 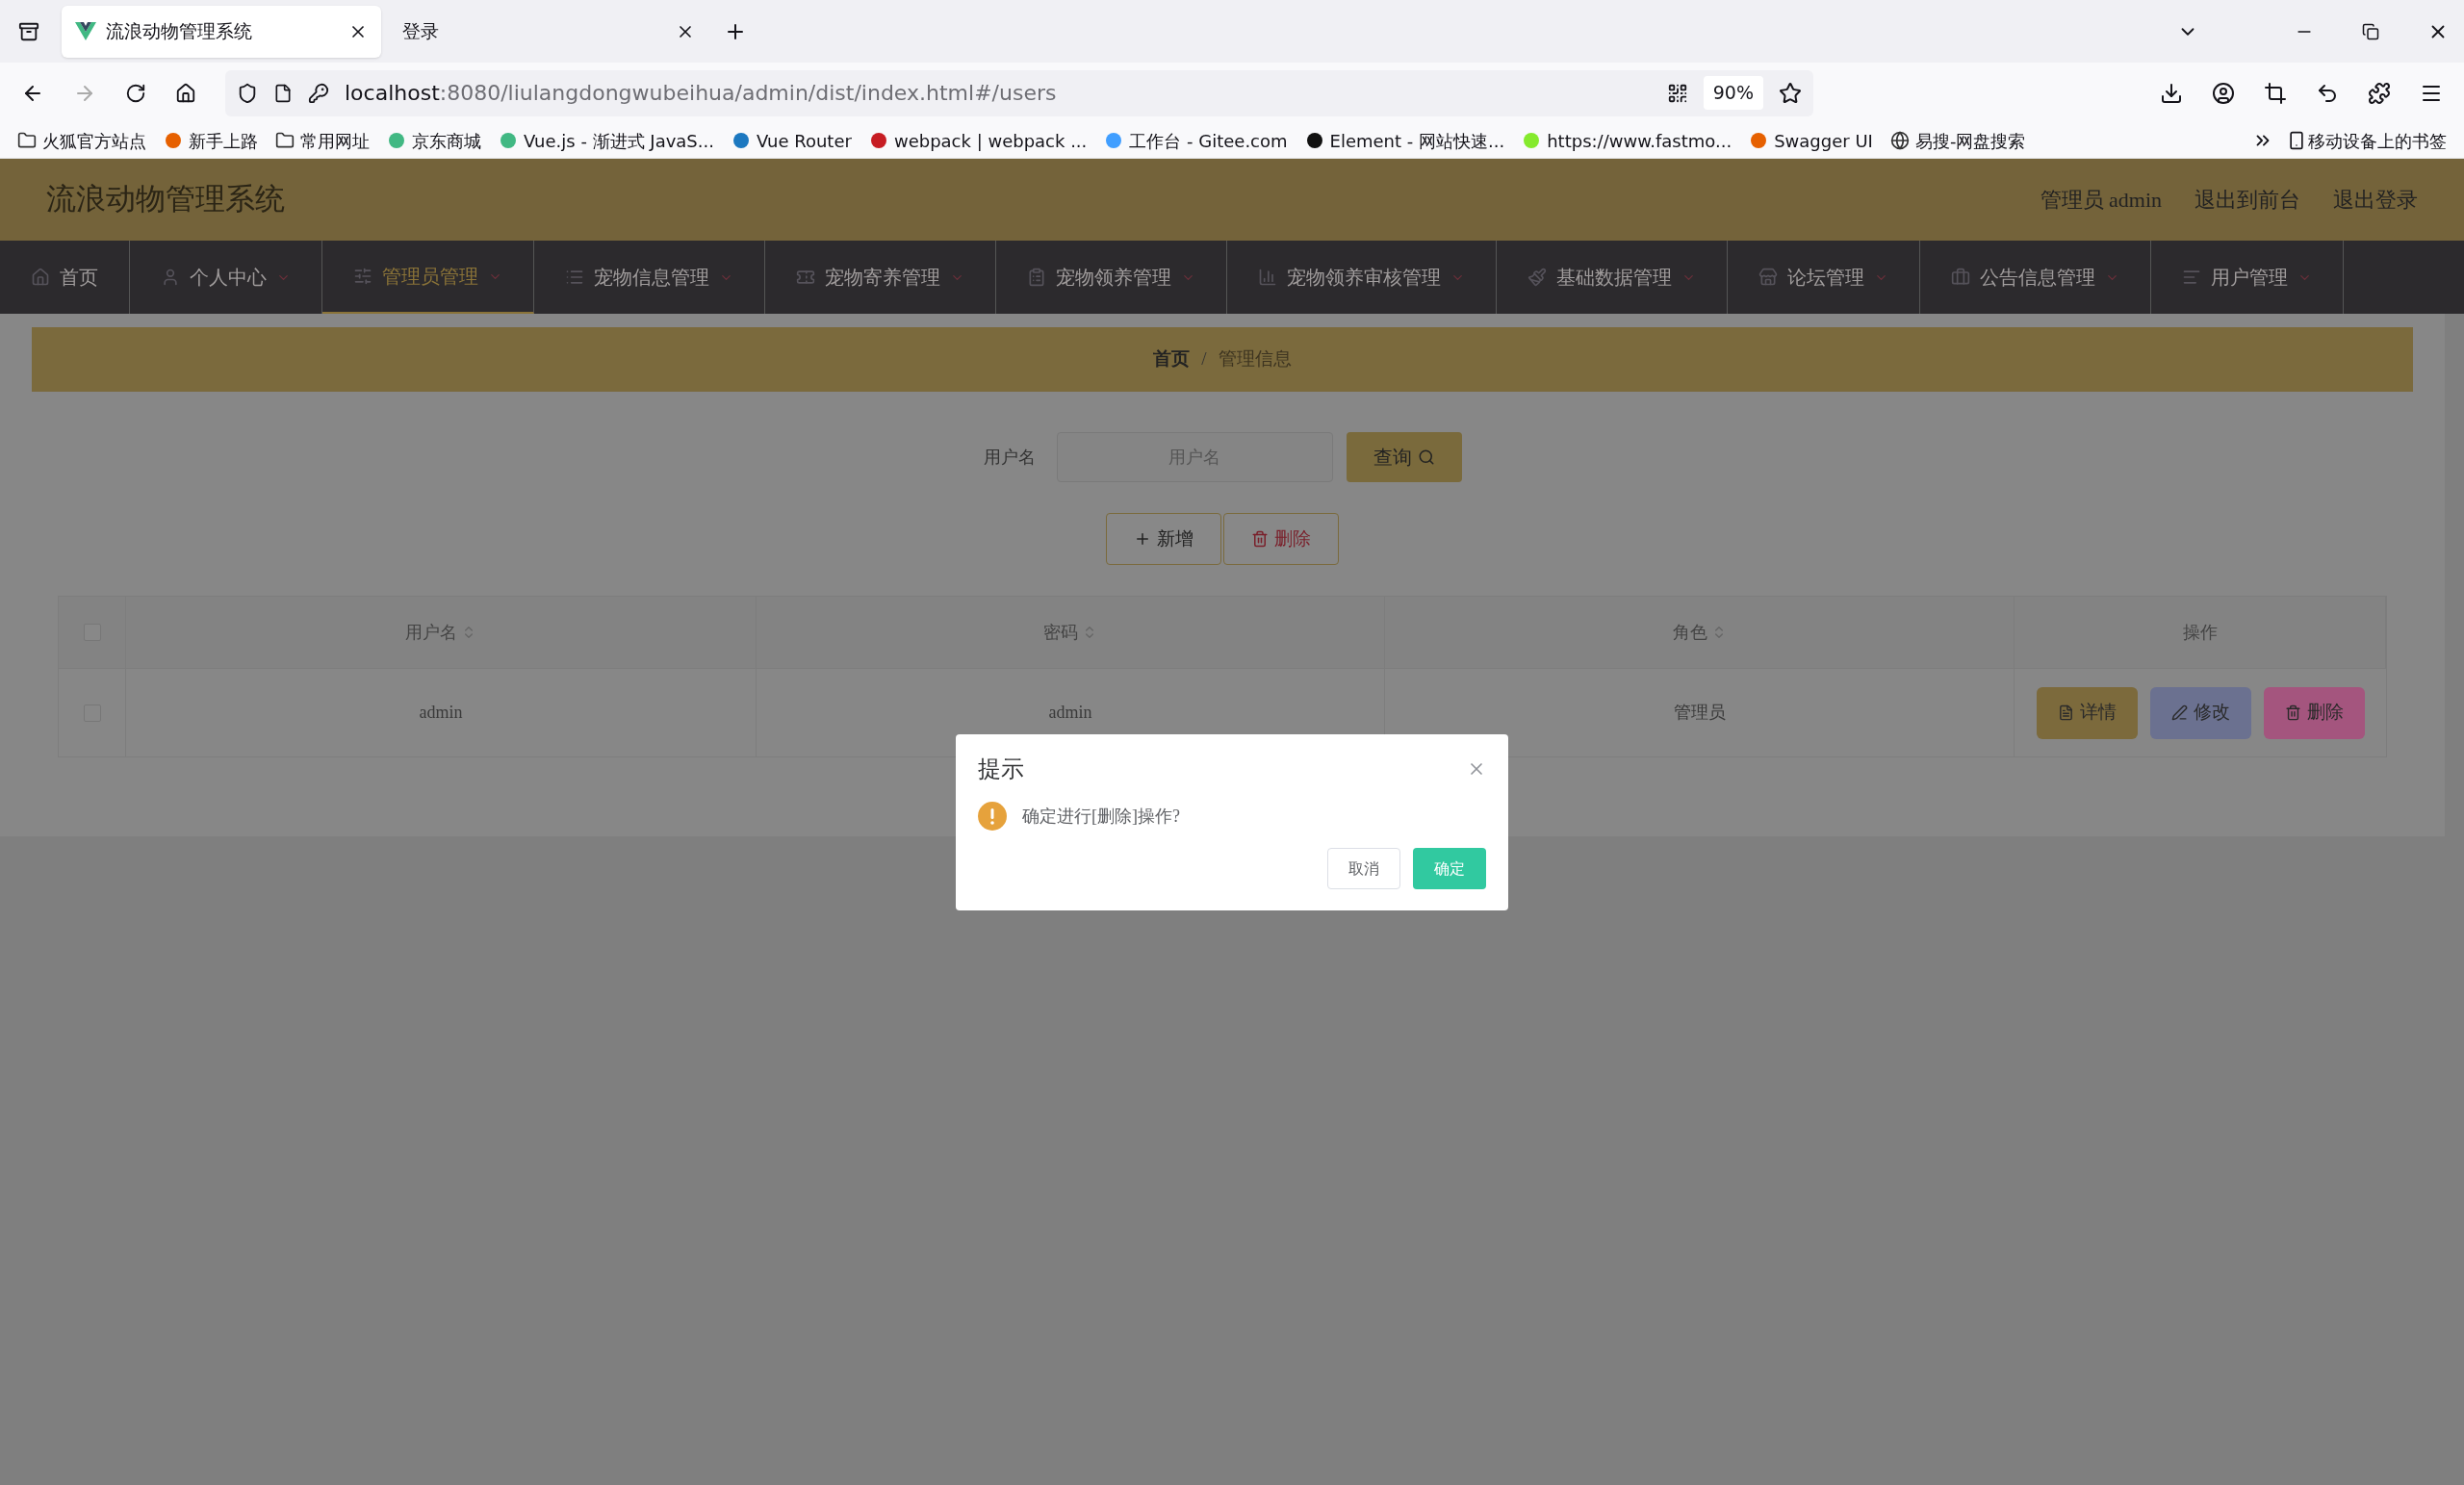 What do you see at coordinates (1009, 457) in the screenshot?
I see `search-label: 用户名` at bounding box center [1009, 457].